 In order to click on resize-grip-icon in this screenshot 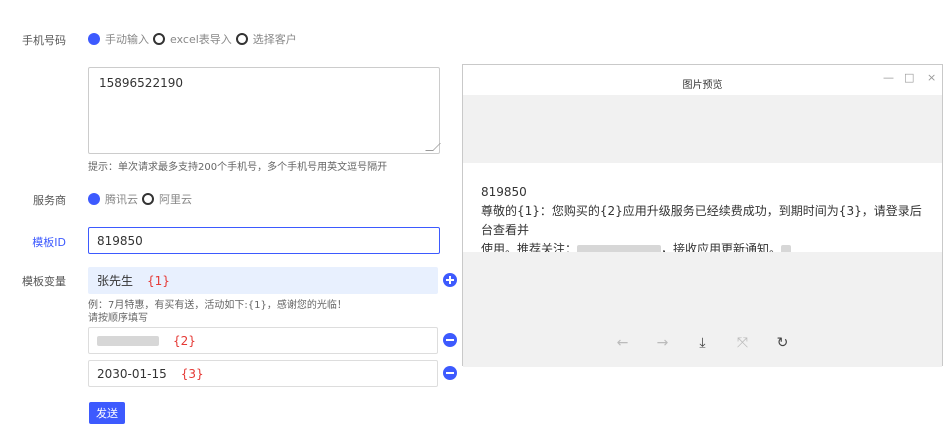, I will do `click(433, 147)`.